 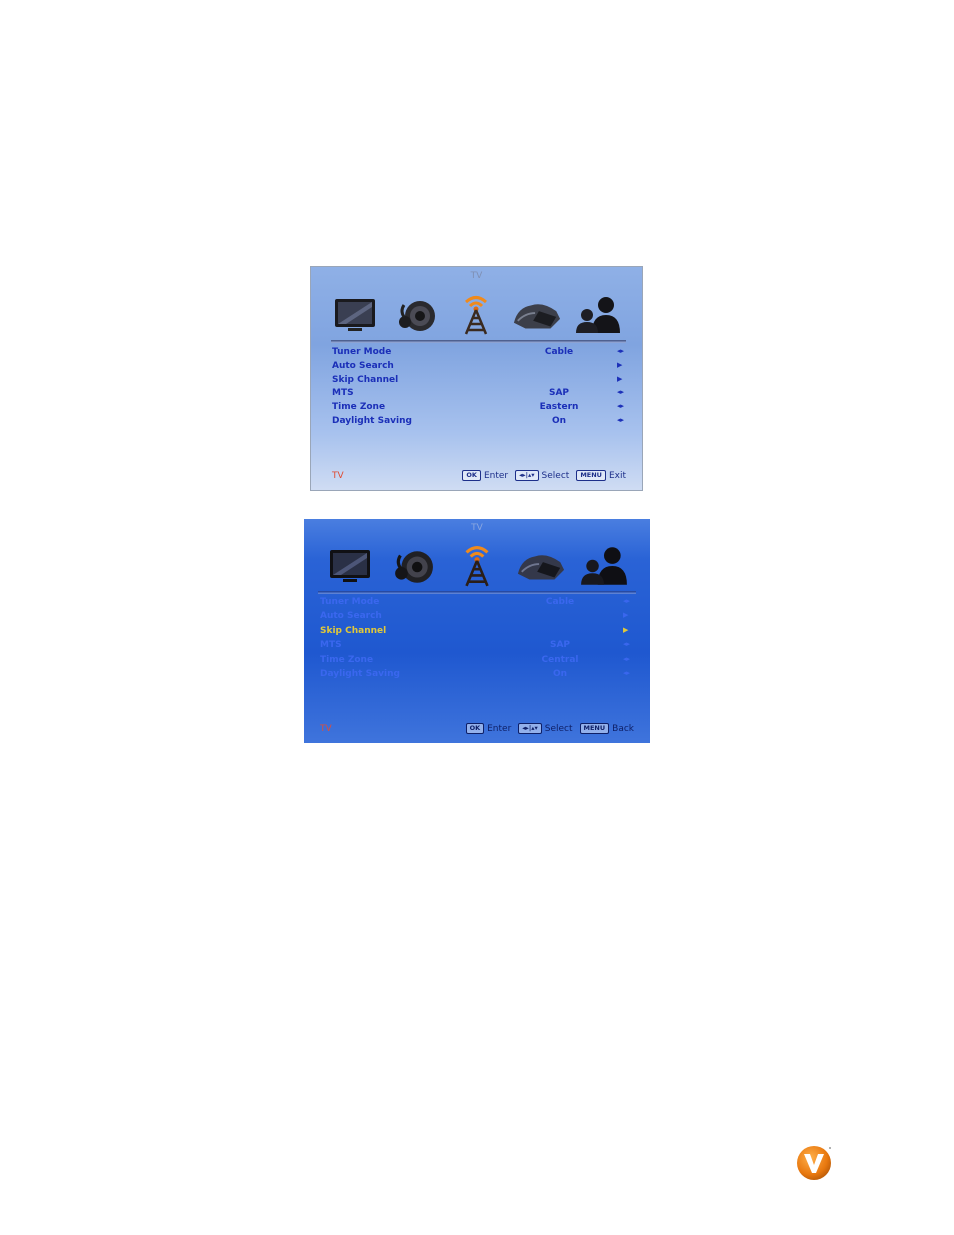 I want to click on menu-footer: TV OK Enter ◂▸|▴▾ Select MENU Exit, so click(x=476, y=477).